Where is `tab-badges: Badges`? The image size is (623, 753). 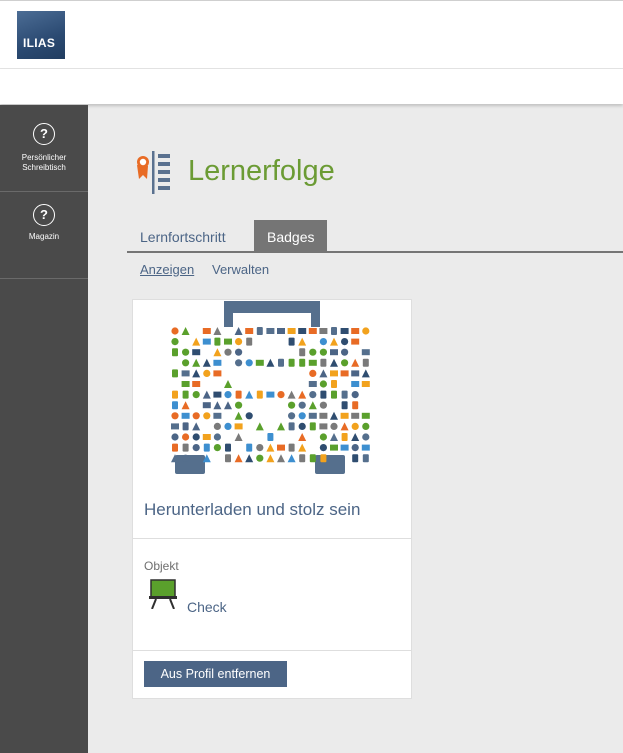
tab-badges: Badges is located at coordinates (291, 235).